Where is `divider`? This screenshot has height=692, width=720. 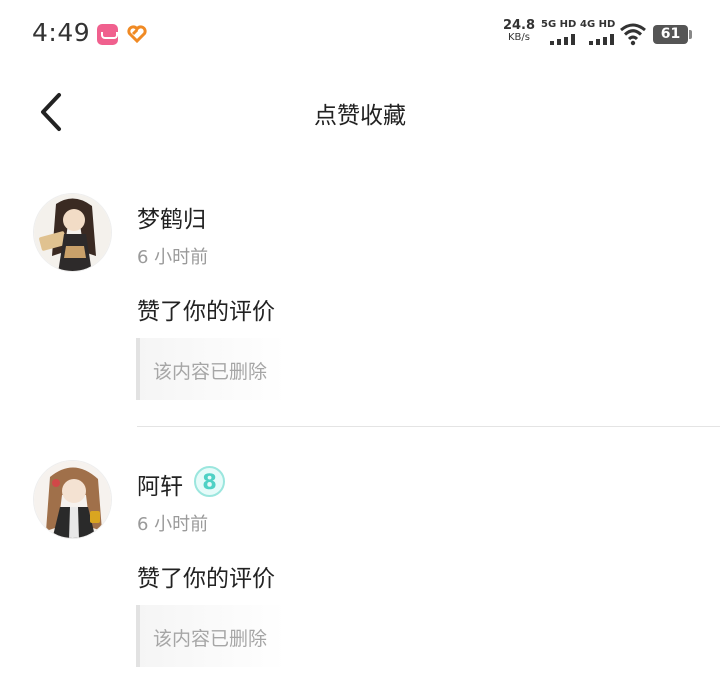
divider is located at coordinates (428, 426).